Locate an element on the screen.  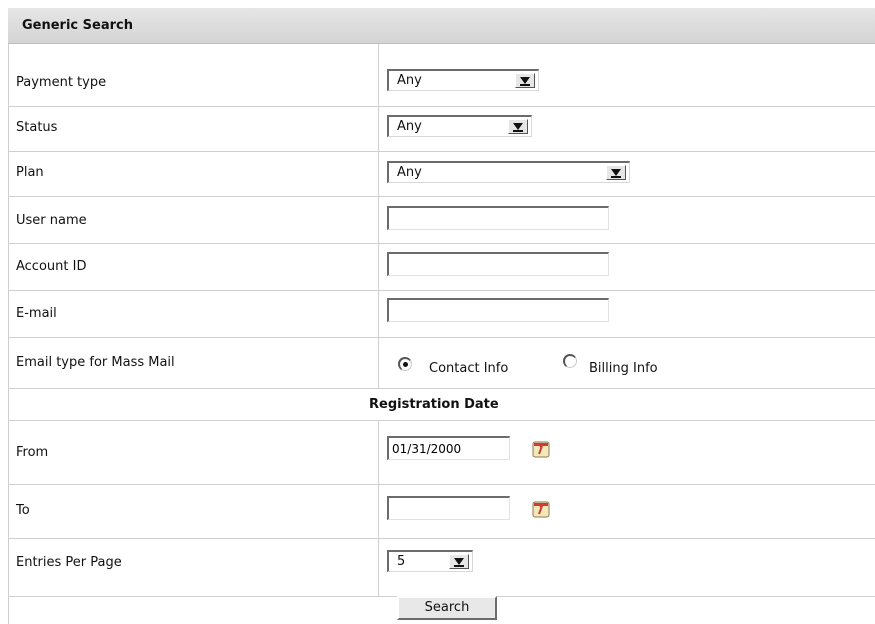
email-label: E-mail is located at coordinates (36, 313).